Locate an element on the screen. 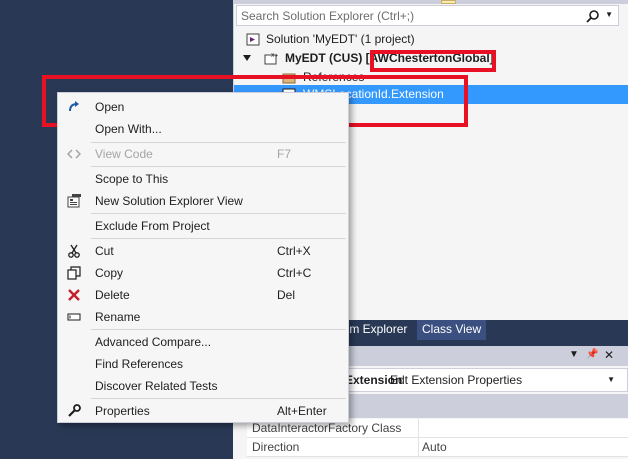  project-icon: X++ is located at coordinates (271, 59).